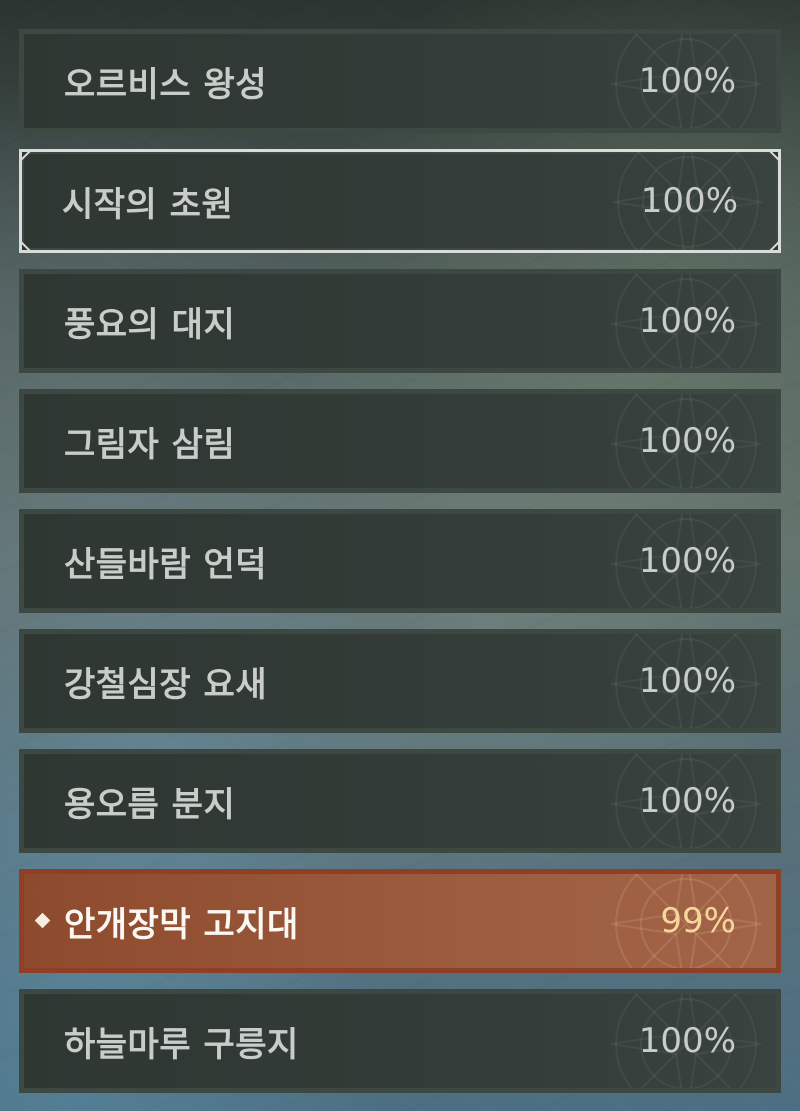 The image size is (800, 1111). Describe the element at coordinates (150, 804) in the screenshot. I see `region-name: 용오름 분지` at that location.